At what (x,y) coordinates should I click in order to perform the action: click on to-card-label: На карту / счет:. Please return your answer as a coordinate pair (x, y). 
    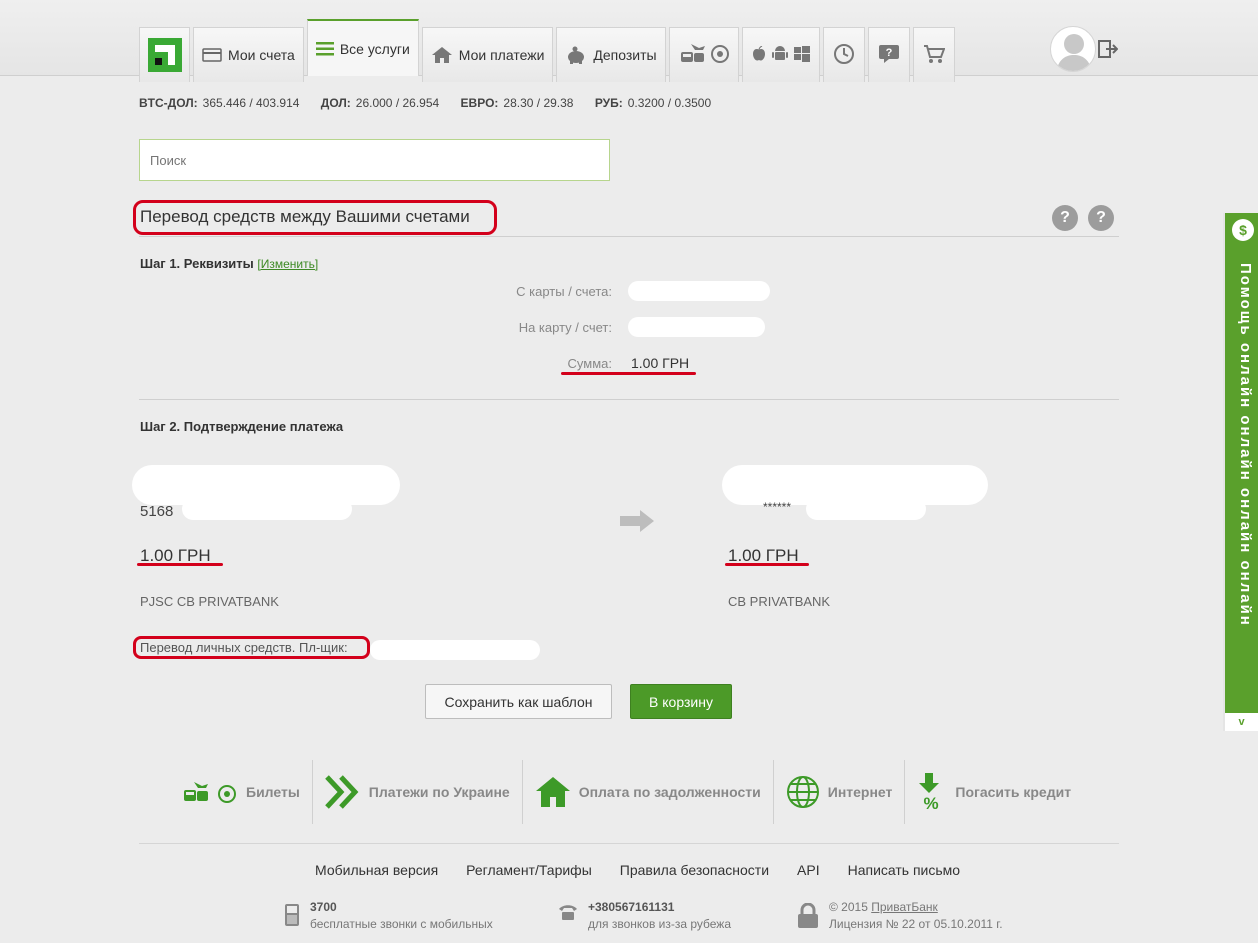
    Looking at the image, I should click on (565, 327).